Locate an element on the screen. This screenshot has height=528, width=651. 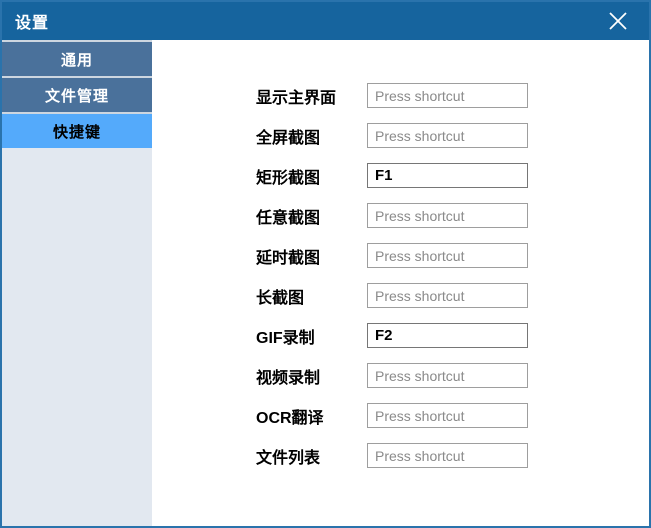
shortcut-label: 显示主界面 is located at coordinates (296, 98).